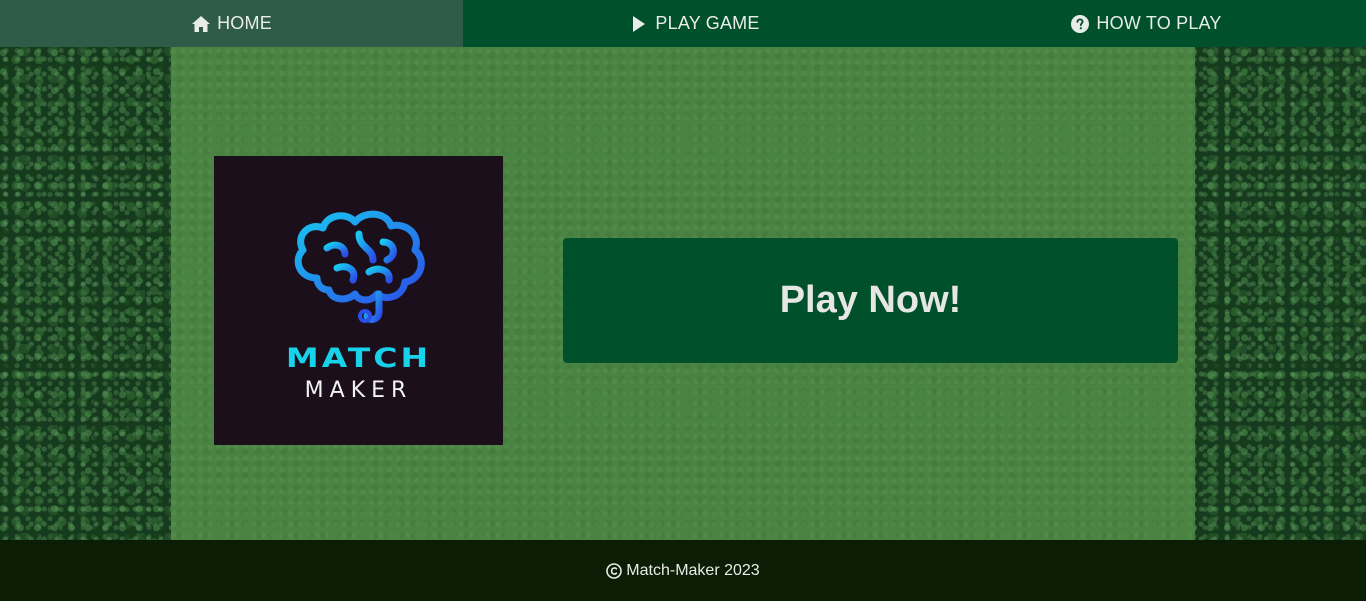 The height and width of the screenshot is (601, 1366). Describe the element at coordinates (358, 357) in the screenshot. I see `logo-title: MATCH` at that location.